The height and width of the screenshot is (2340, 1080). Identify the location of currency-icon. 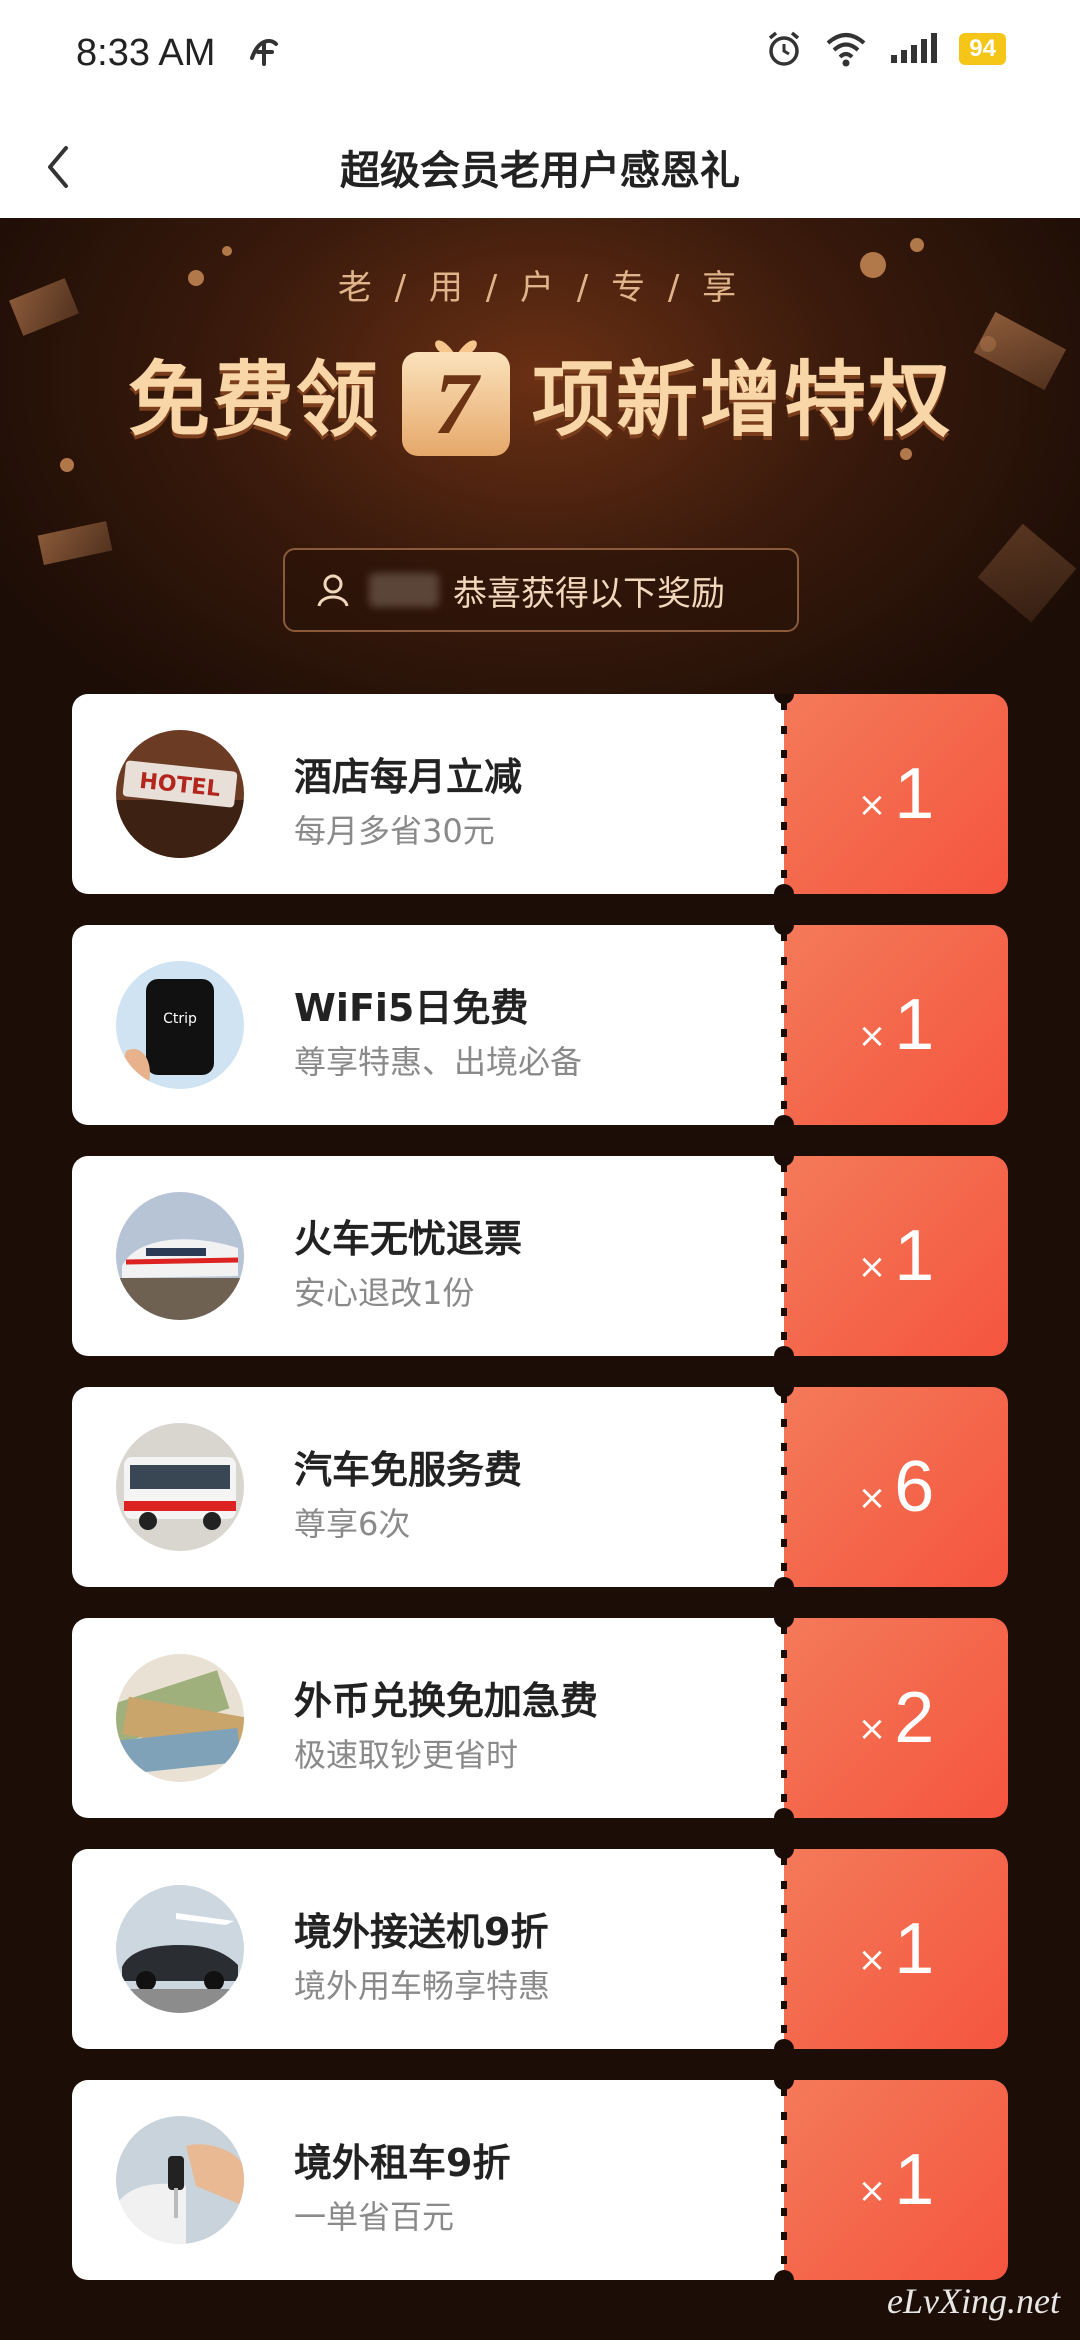
(180, 1718).